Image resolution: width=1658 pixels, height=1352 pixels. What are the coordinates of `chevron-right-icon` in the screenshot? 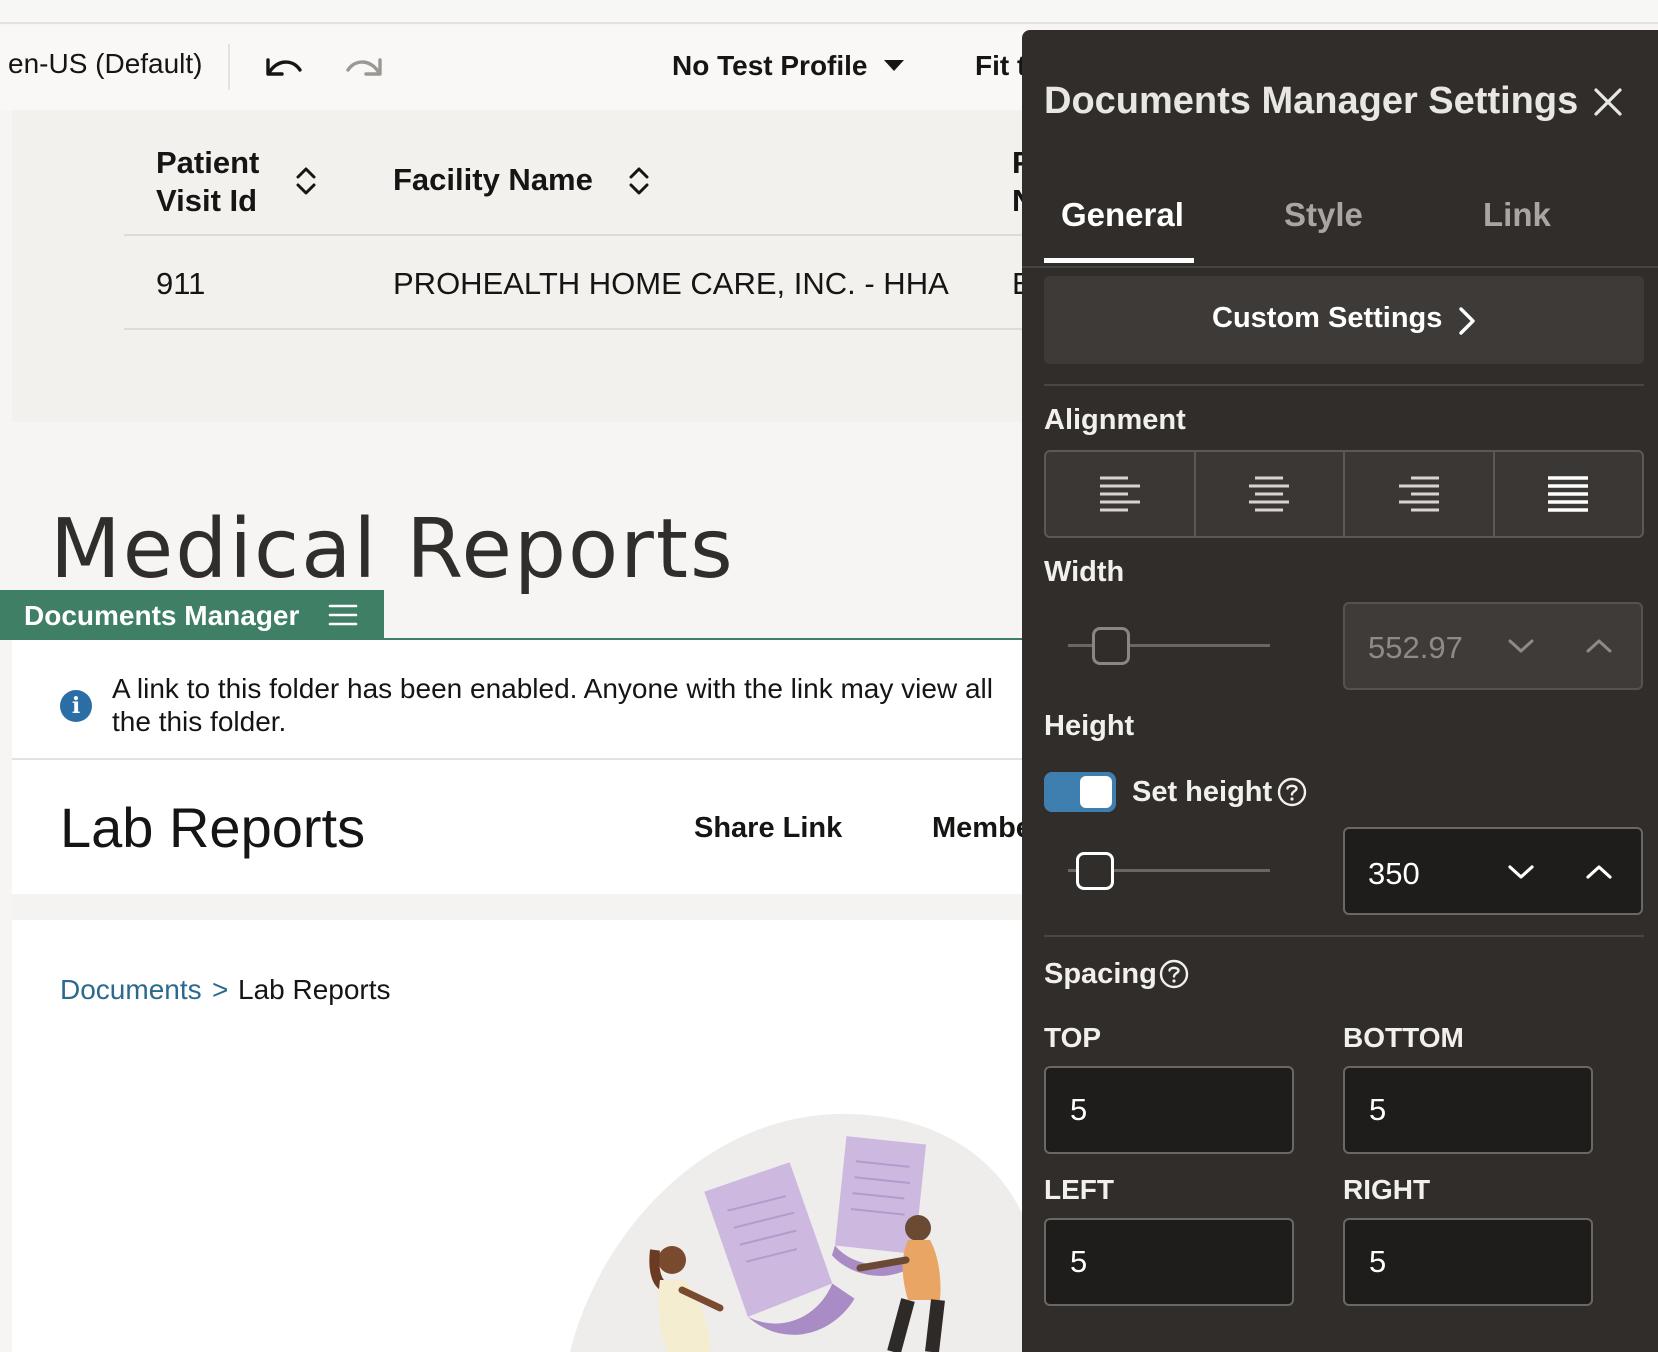 It's located at (1467, 321).